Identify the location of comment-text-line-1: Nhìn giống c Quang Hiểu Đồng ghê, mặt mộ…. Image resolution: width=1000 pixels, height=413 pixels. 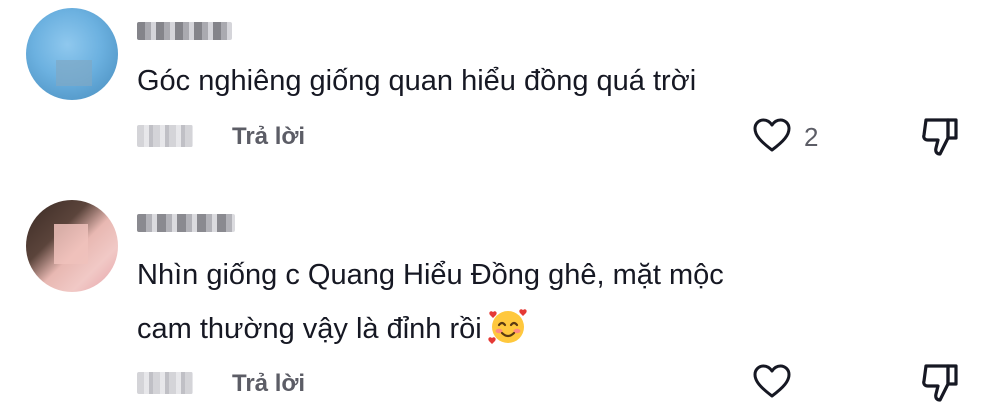
(430, 275).